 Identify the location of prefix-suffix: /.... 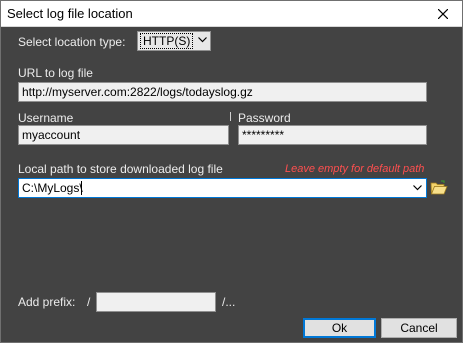
(229, 302).